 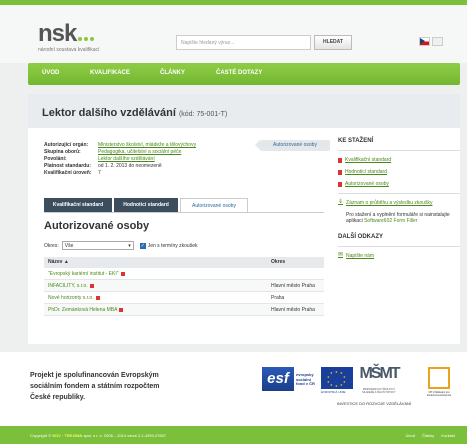 What do you see at coordinates (292, 145) in the screenshot?
I see `authorized-persons-button: Autorizované osoby` at bounding box center [292, 145].